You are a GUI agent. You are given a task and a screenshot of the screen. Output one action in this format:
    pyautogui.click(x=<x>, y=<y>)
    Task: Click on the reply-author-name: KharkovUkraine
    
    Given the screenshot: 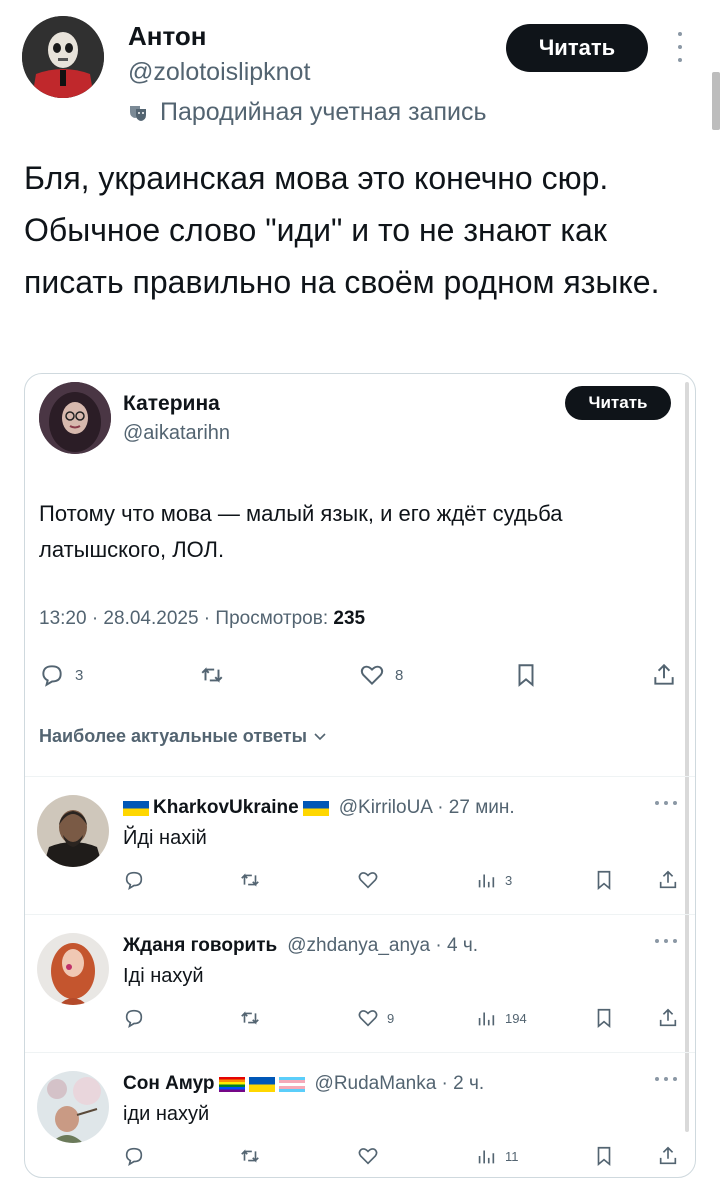 What is the action you would take?
    pyautogui.click(x=226, y=808)
    